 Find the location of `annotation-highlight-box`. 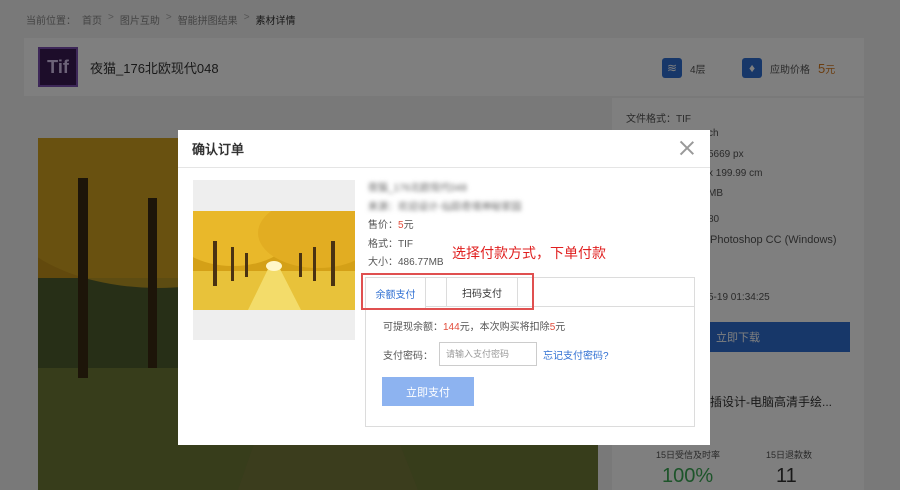

annotation-highlight-box is located at coordinates (447, 291).